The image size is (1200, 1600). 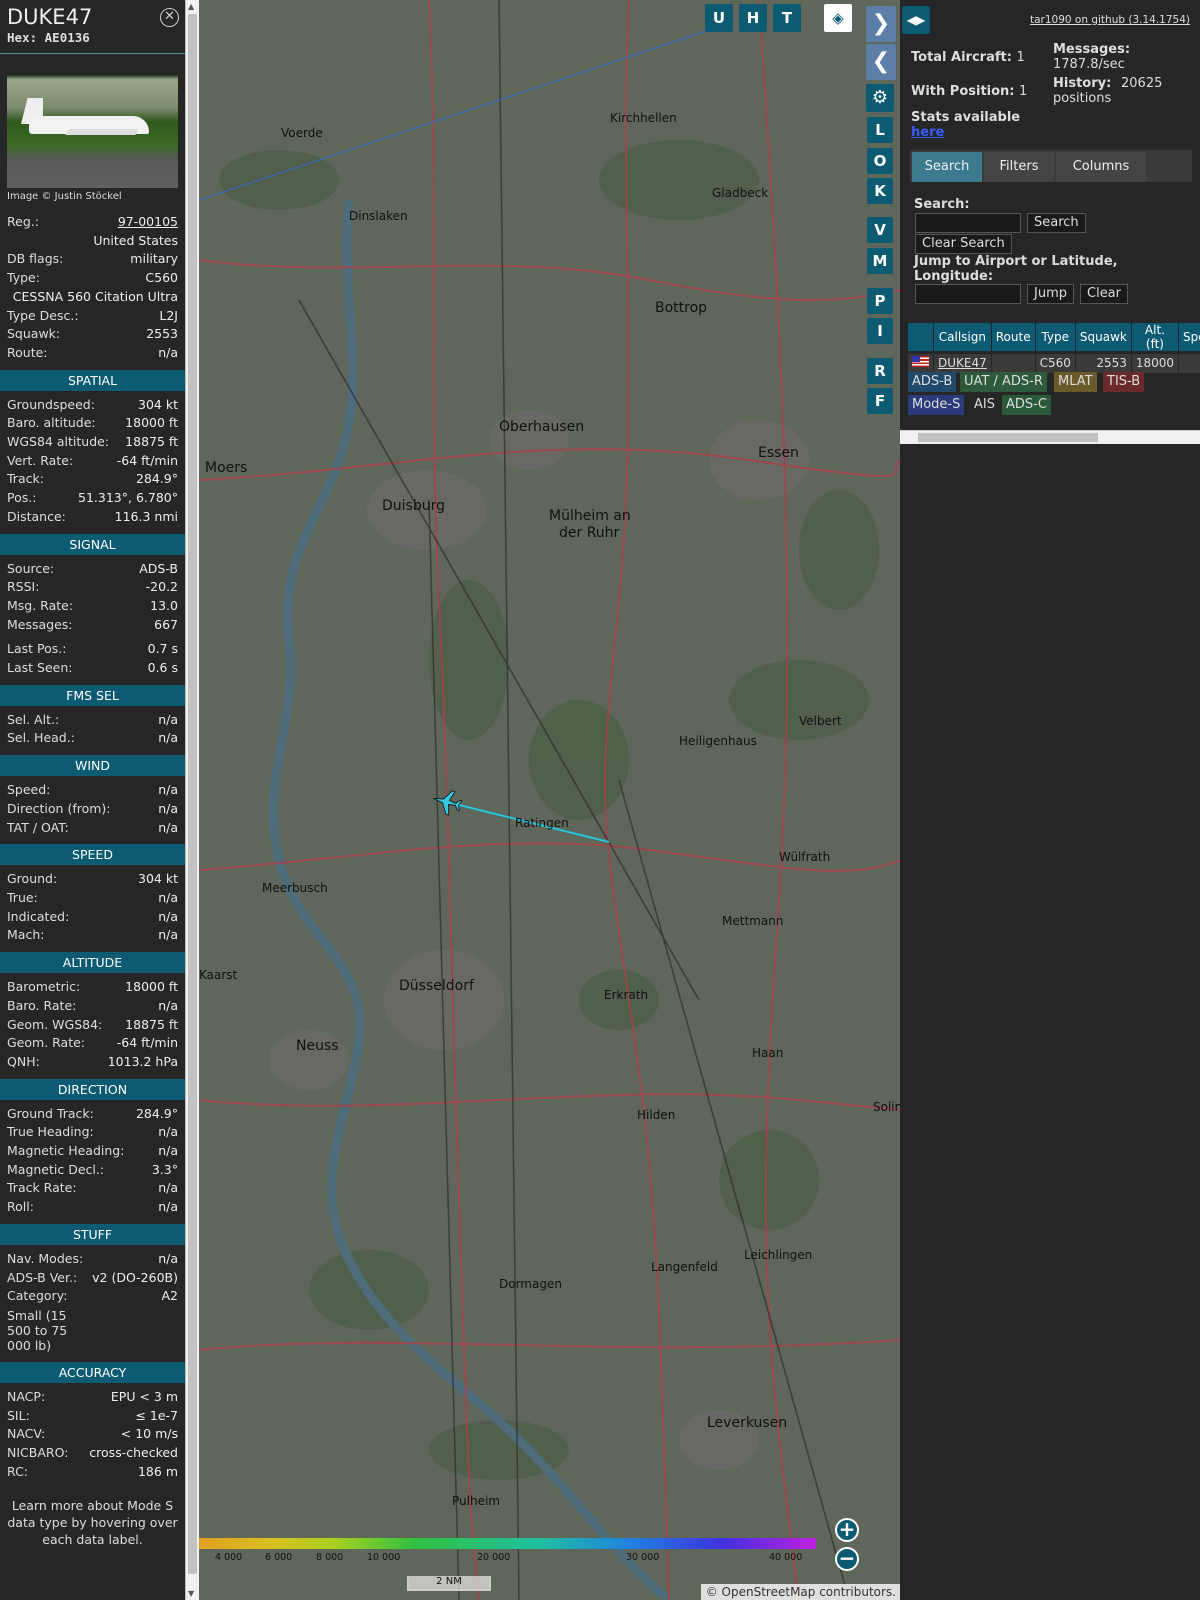 What do you see at coordinates (932, 382) in the screenshot?
I see `source-legend-ads-b: ADS-B` at bounding box center [932, 382].